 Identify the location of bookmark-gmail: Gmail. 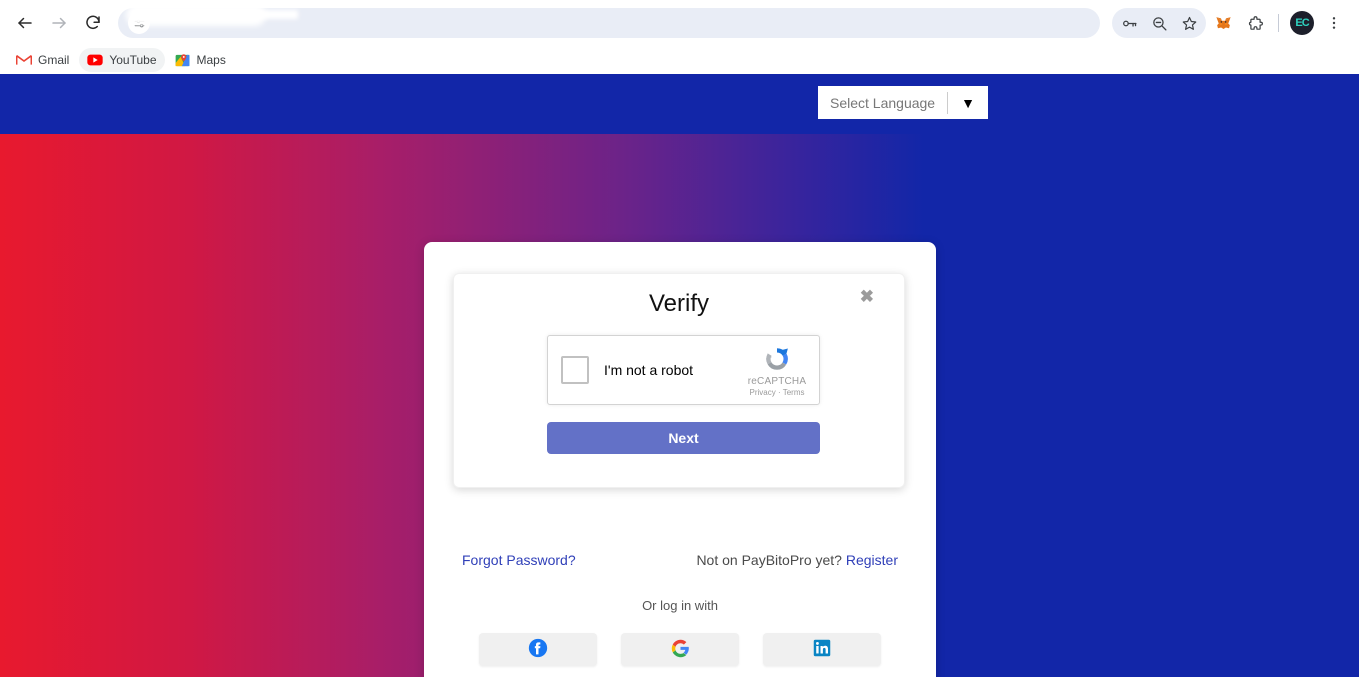
(42, 60).